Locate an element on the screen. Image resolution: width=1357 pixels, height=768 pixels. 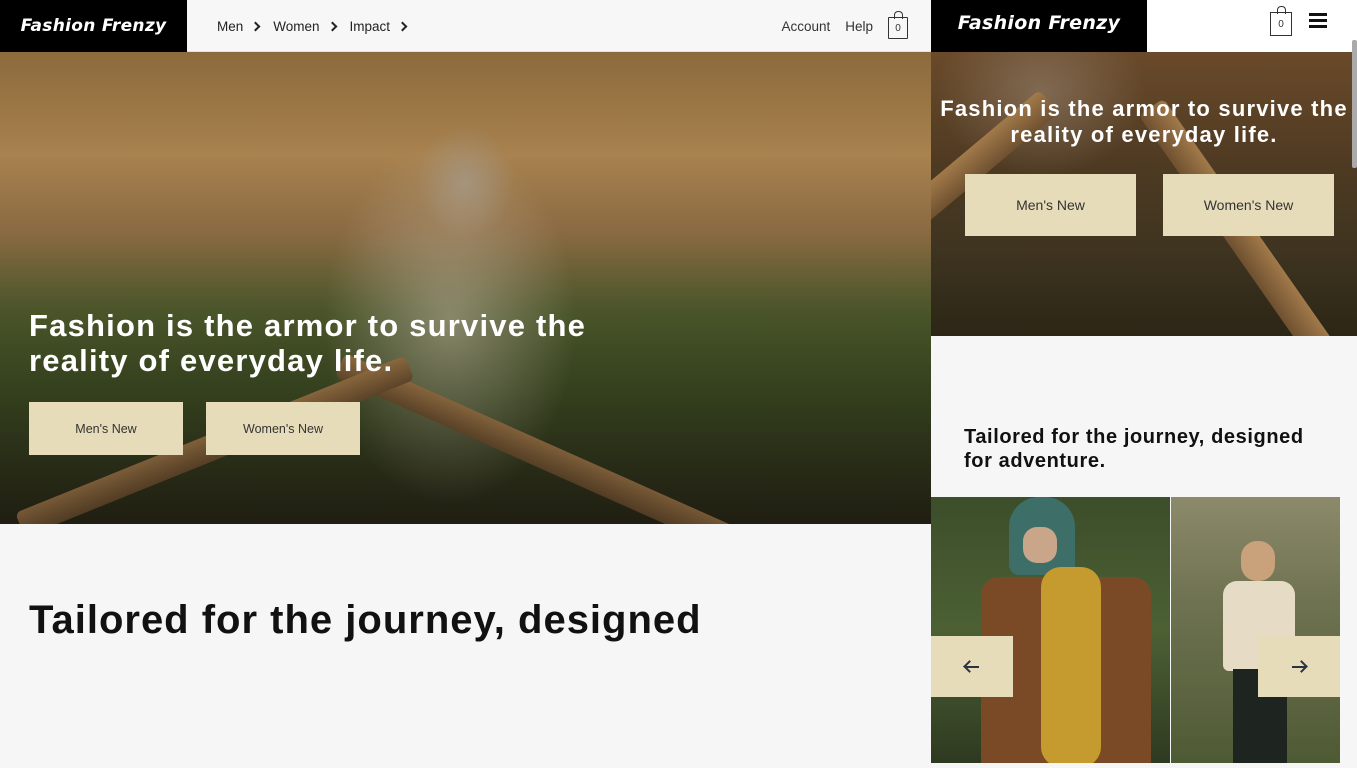
nav-item-label: Women is located at coordinates (296, 26).